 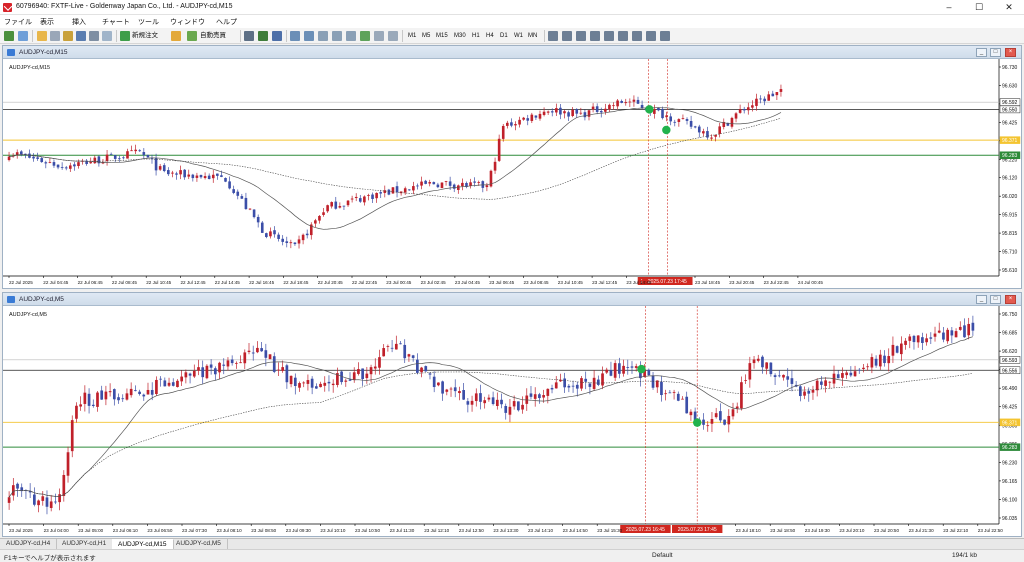 What do you see at coordinates (94, 36) in the screenshot?
I see `tester-icon` at bounding box center [94, 36].